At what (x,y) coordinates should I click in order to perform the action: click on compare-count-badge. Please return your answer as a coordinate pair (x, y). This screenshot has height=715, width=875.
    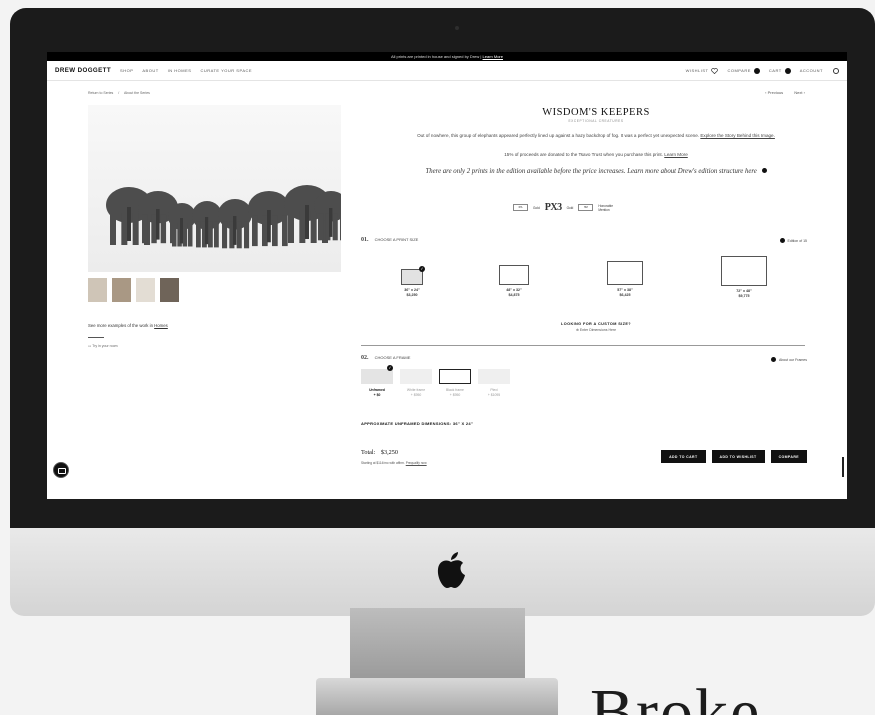
    Looking at the image, I should click on (756, 70).